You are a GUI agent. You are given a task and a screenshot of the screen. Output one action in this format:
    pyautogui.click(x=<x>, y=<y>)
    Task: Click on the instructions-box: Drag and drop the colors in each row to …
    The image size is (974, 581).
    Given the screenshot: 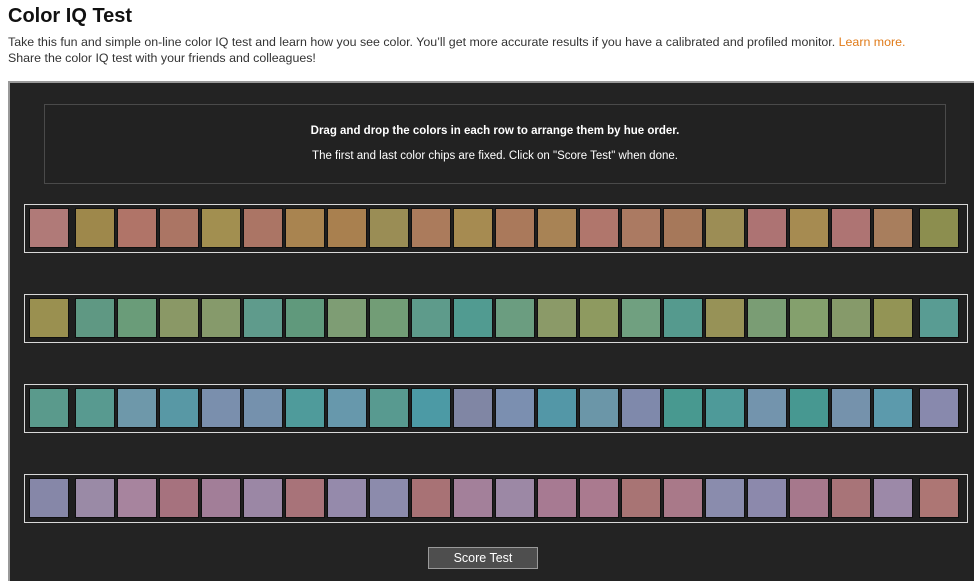 What is the action you would take?
    pyautogui.click(x=495, y=144)
    